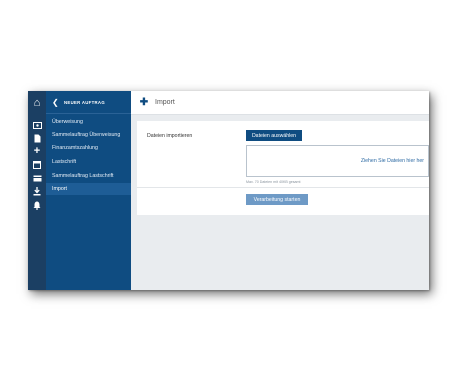  What do you see at coordinates (84, 102) in the screenshot?
I see `sidebar-title: NEUER AUFTRAG` at bounding box center [84, 102].